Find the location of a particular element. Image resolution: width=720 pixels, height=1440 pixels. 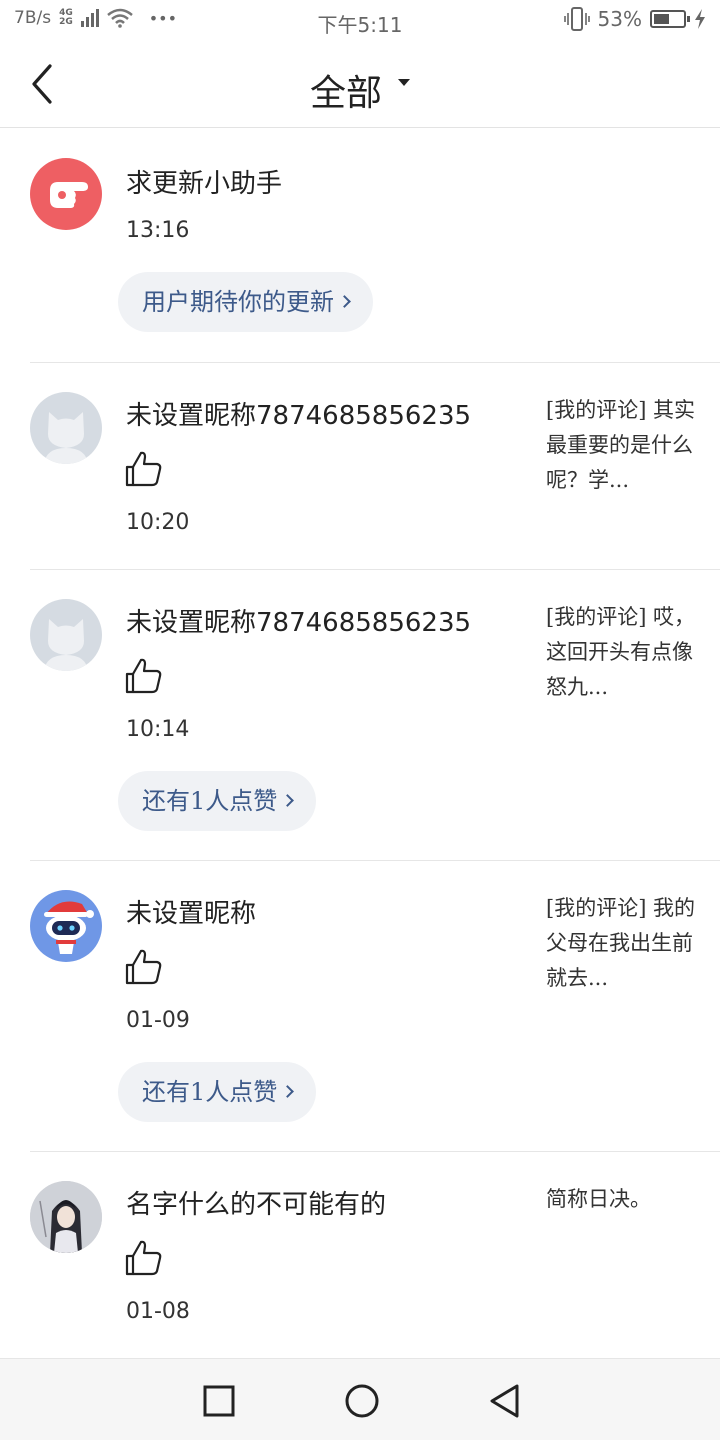

charging-icon is located at coordinates (700, 19).